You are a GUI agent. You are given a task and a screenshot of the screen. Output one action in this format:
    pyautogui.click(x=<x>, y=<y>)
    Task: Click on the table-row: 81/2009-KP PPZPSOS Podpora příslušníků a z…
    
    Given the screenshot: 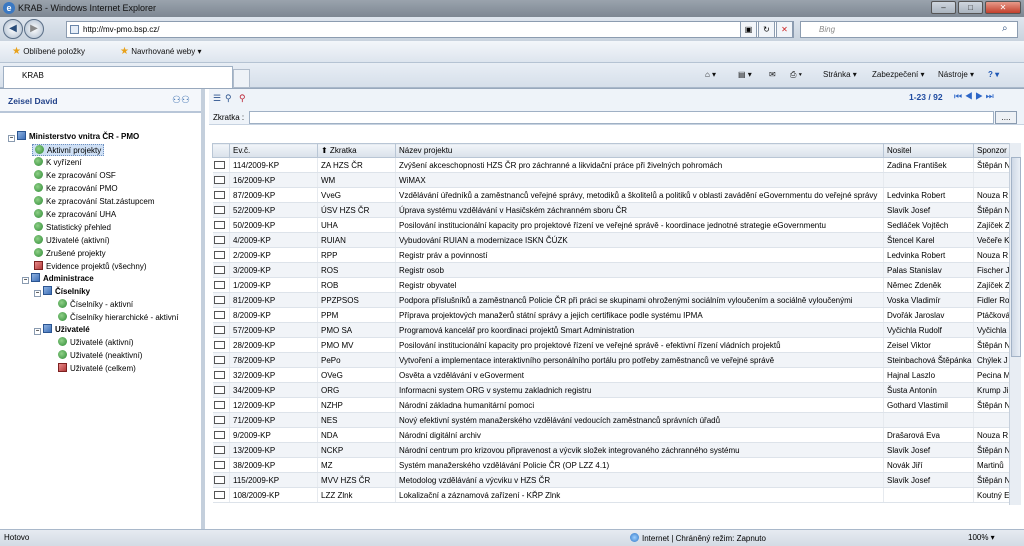 What is the action you would take?
    pyautogui.click(x=612, y=300)
    